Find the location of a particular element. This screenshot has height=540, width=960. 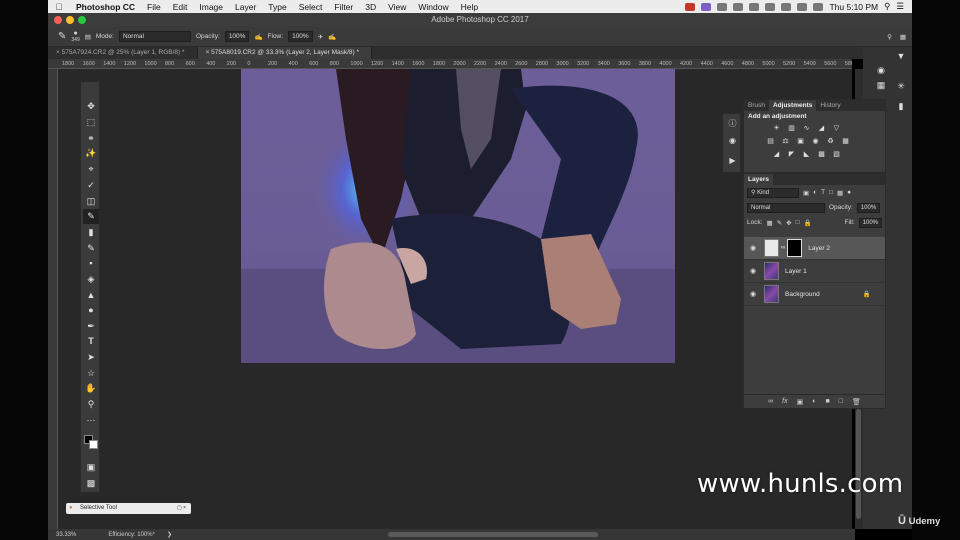

color-swatches-icon is located at coordinates (91, 440).